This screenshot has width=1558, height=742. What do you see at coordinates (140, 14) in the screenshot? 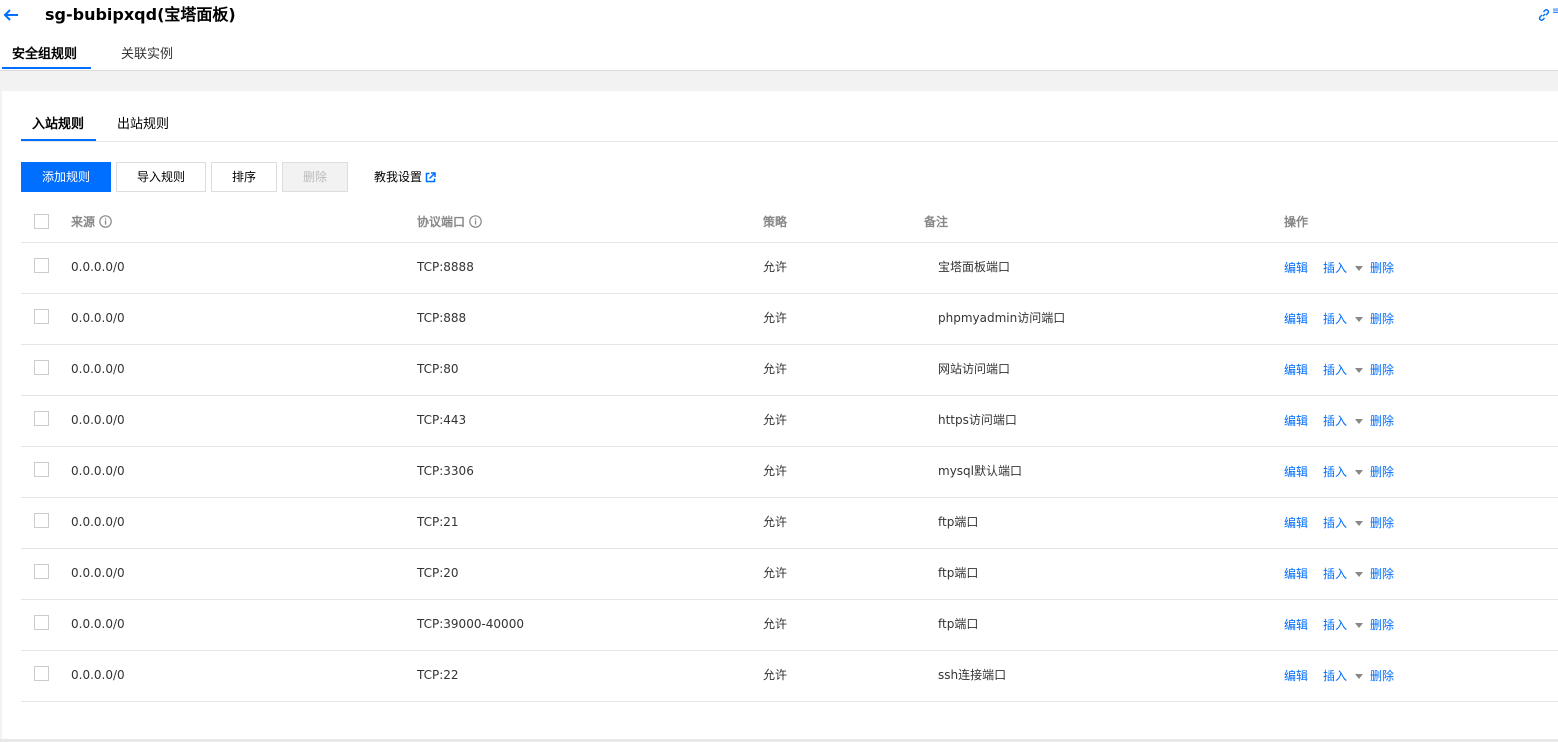
I see `page-title: sg-bubipxqd(宝塔面板)` at bounding box center [140, 14].